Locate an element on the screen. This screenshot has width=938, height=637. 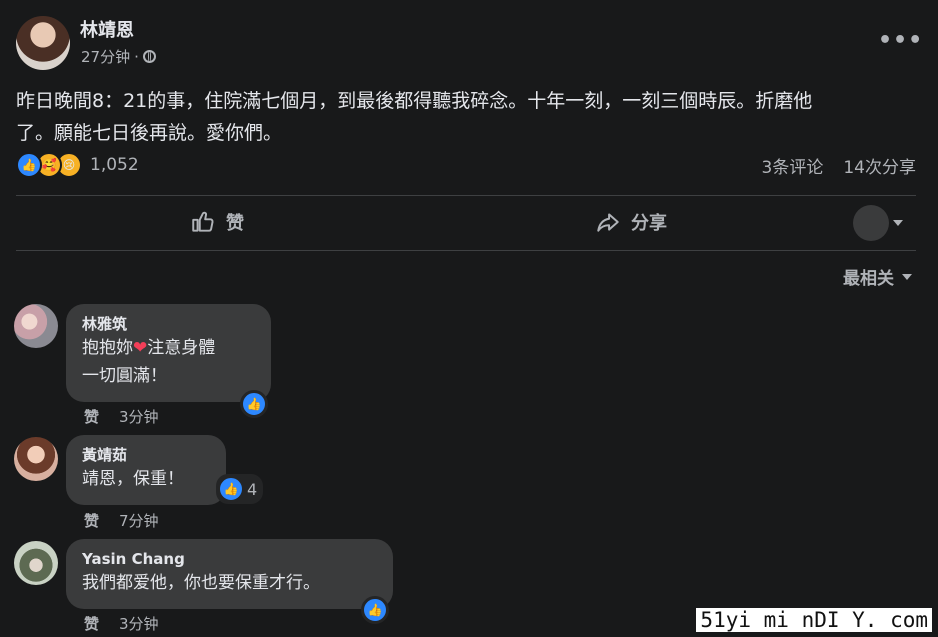
watermark: 51yi mi nDI Y. com is located at coordinates (814, 620).